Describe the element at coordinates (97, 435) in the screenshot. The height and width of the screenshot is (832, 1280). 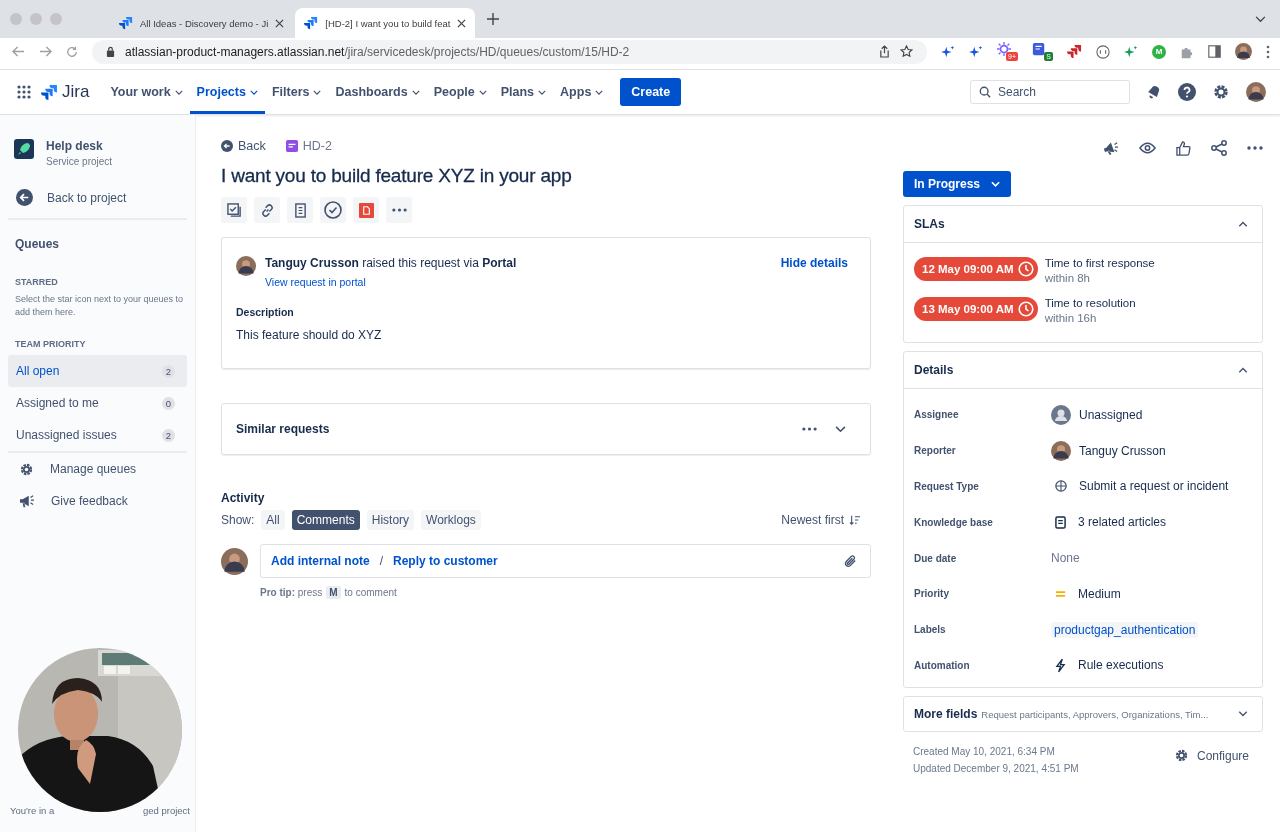
I see `queue-item: Unassigned issues 2` at that location.